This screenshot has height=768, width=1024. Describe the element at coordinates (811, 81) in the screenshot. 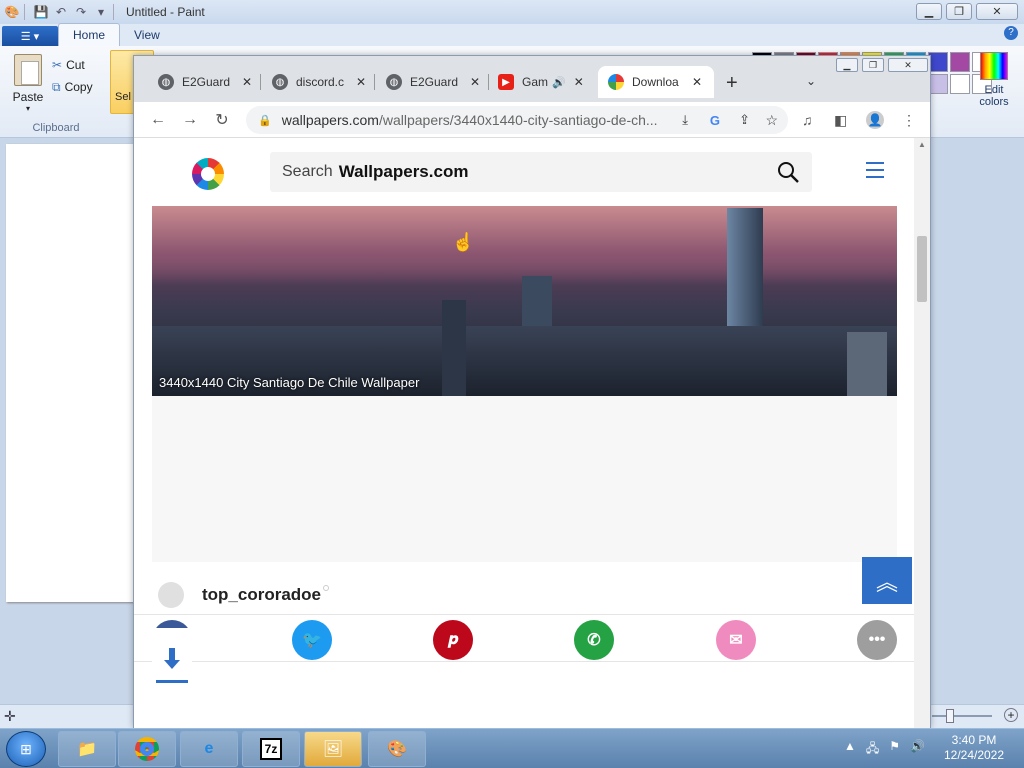

I see `tab-search-icon: ⌄` at that location.